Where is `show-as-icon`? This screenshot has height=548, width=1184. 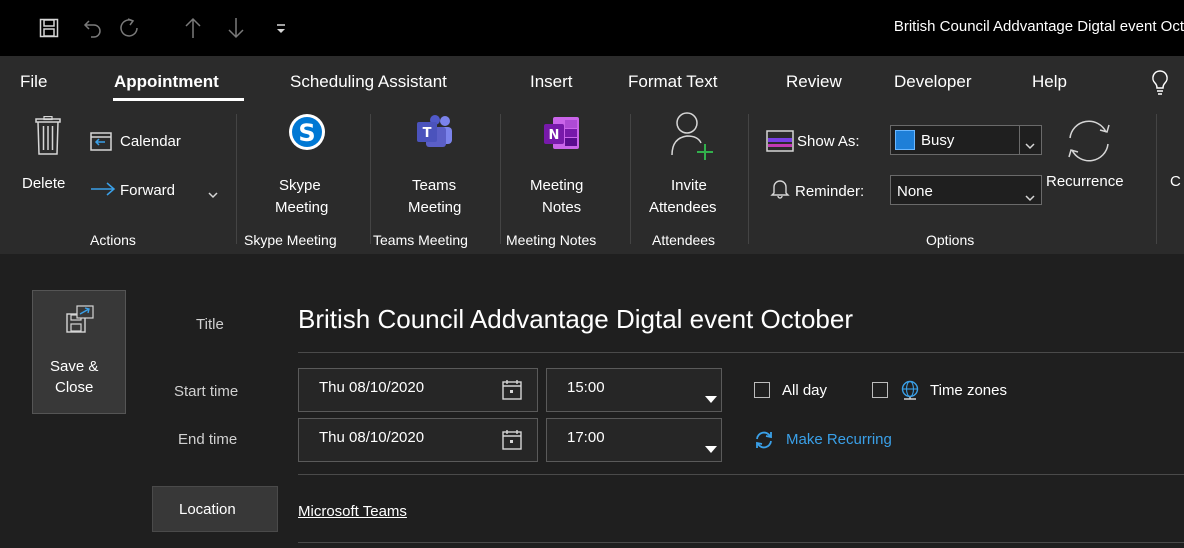
show-as-icon is located at coordinates (780, 143).